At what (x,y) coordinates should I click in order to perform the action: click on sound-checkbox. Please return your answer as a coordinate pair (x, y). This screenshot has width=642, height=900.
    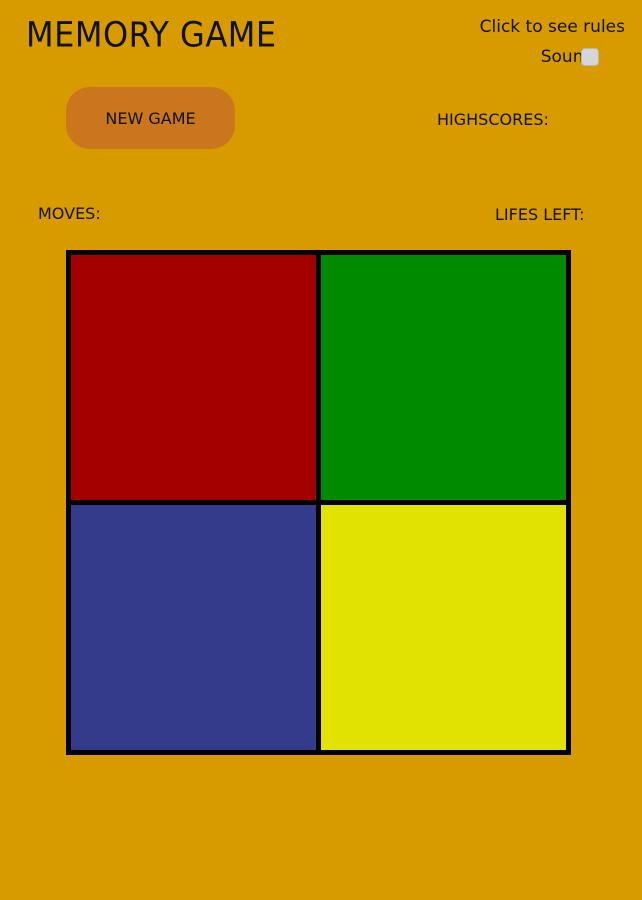
    Looking at the image, I should click on (590, 57).